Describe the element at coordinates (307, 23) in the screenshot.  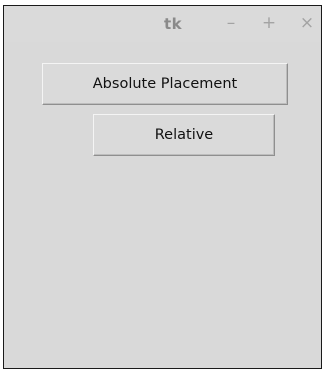
I see `close-button: ×` at that location.